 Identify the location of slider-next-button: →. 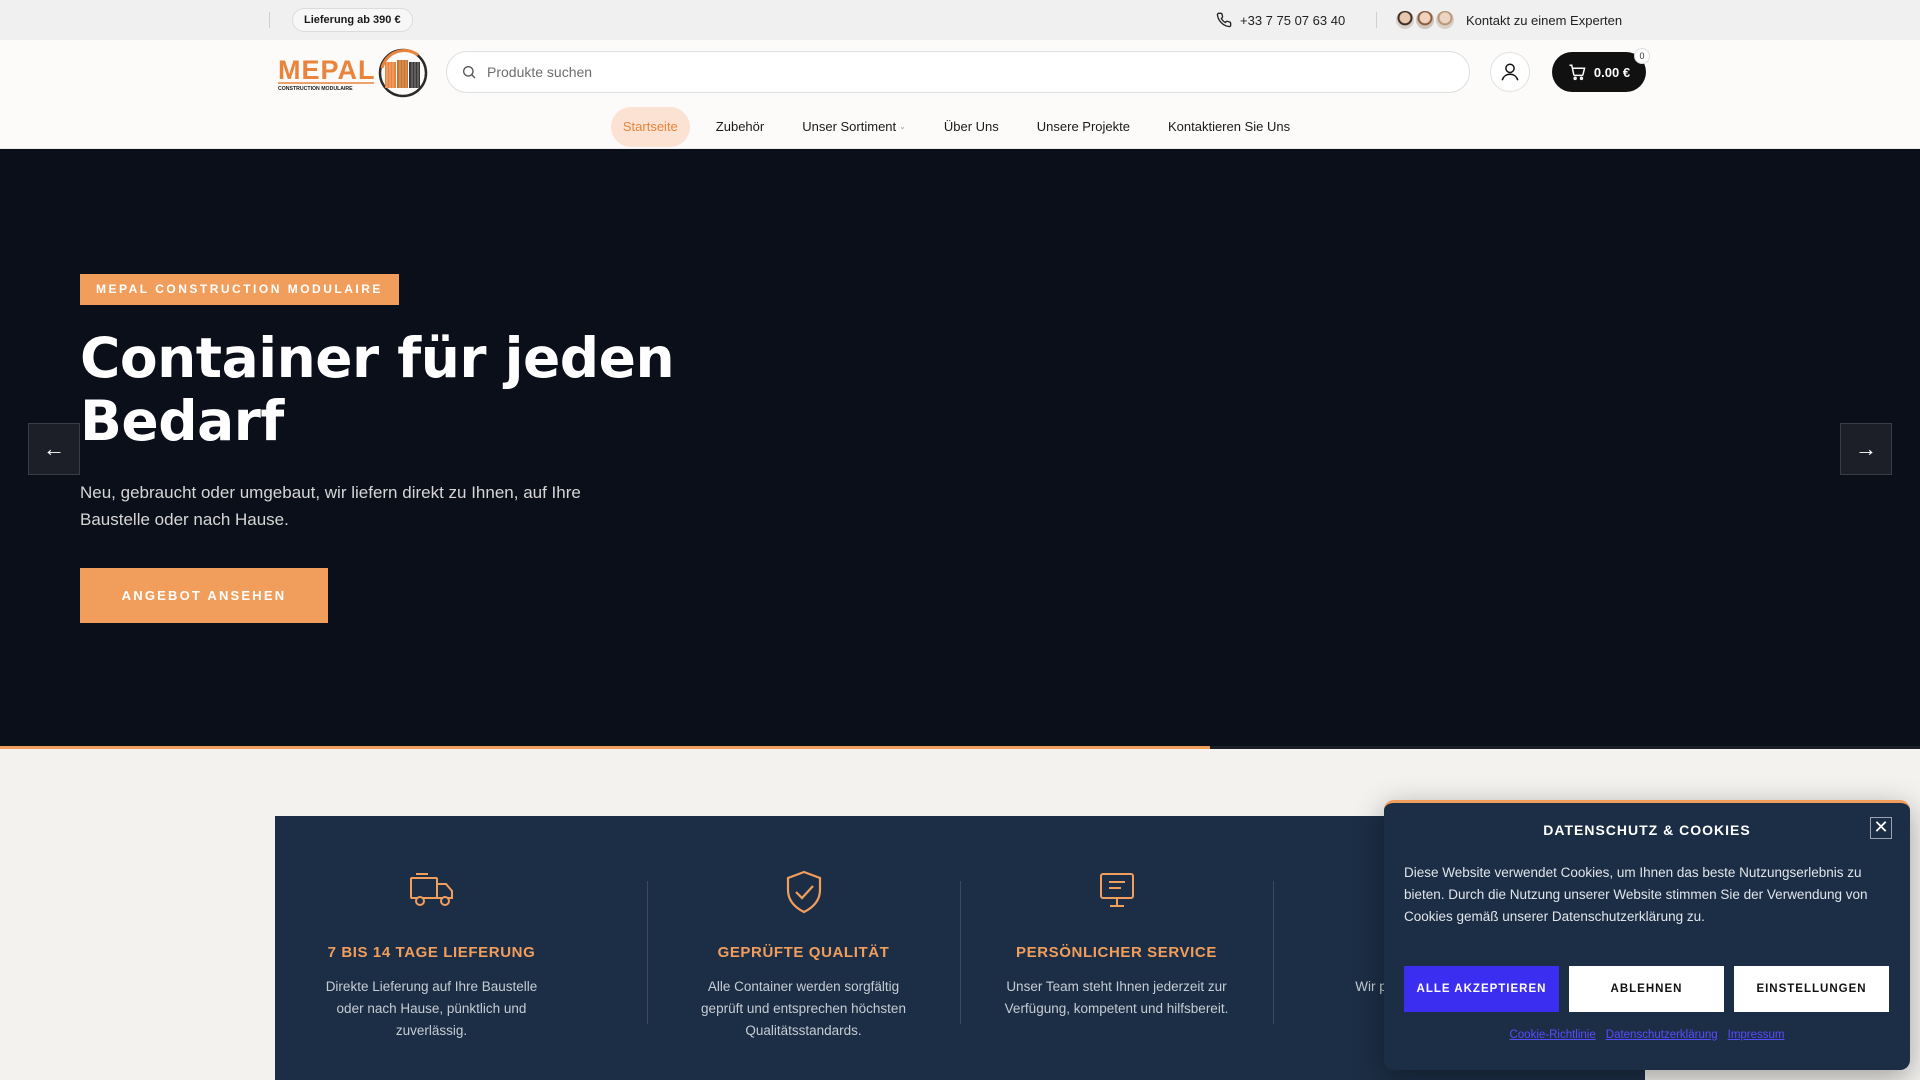
(1866, 449).